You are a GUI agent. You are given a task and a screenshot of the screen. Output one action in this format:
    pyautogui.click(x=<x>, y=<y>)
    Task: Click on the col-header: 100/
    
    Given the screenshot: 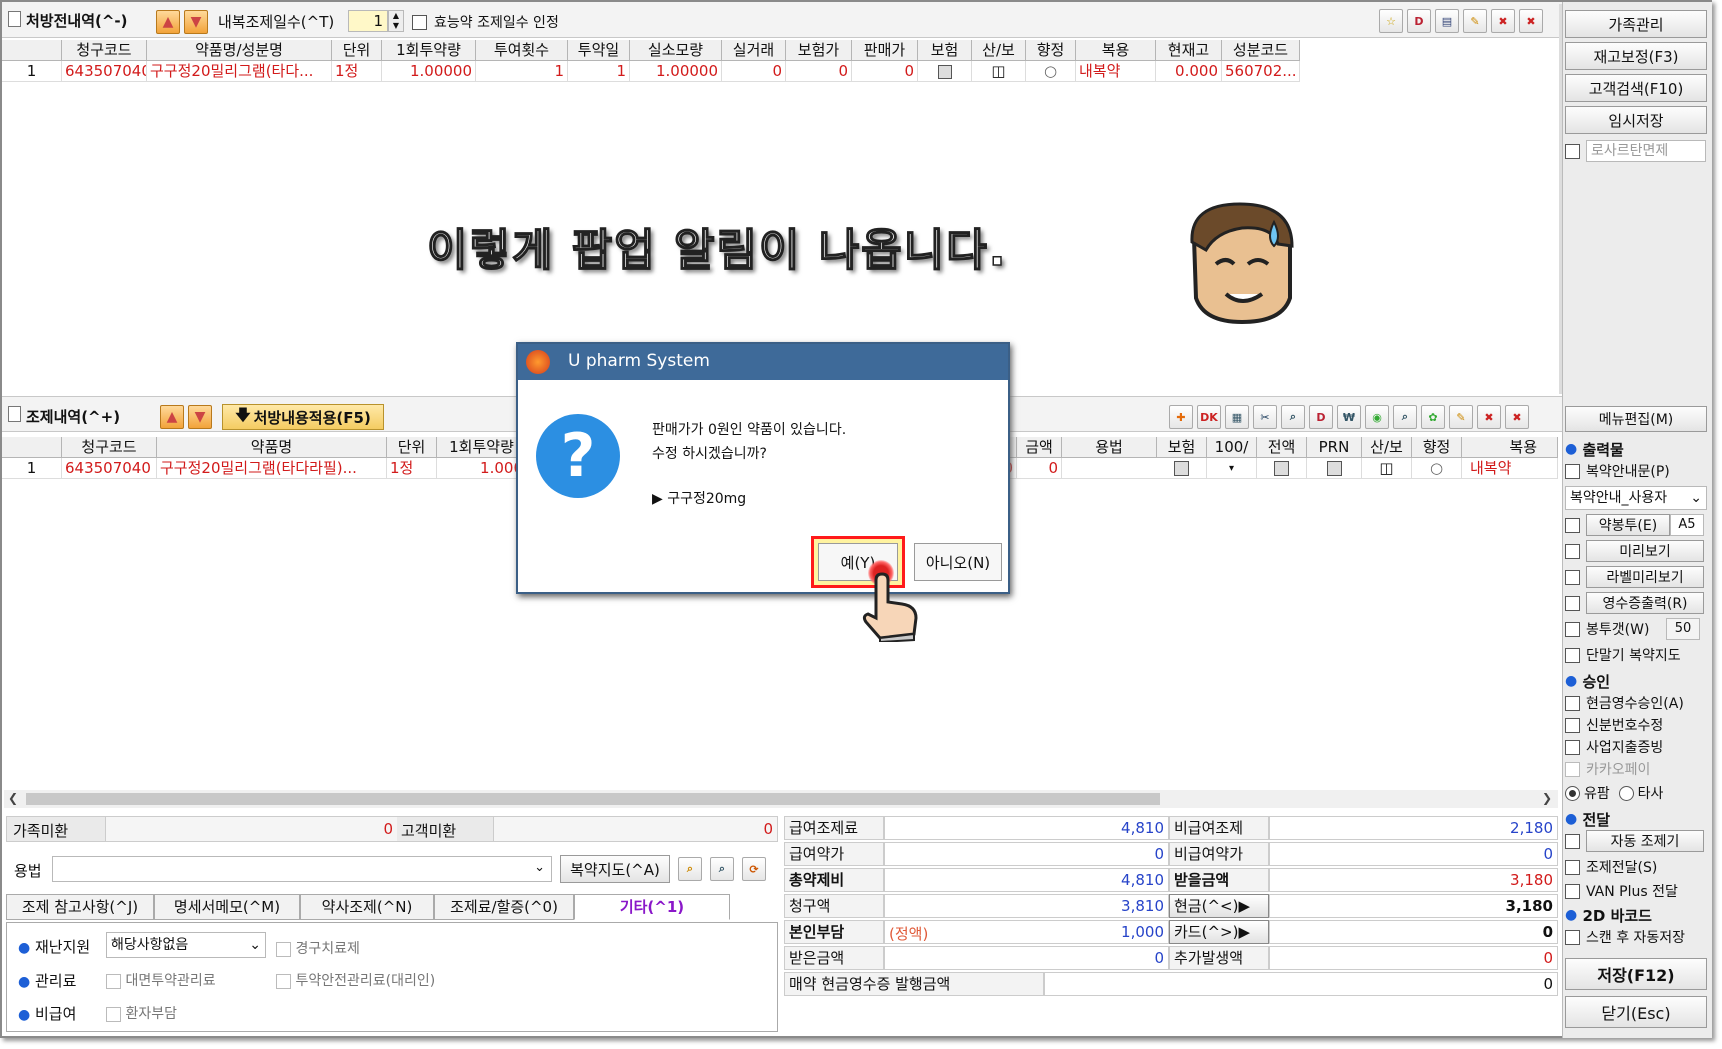 What is the action you would take?
    pyautogui.click(x=1232, y=447)
    